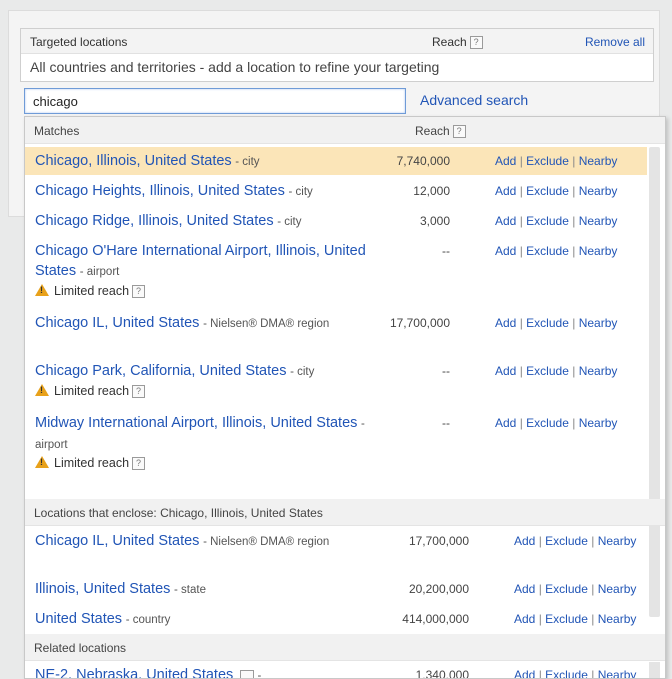  I want to click on matches-title: Matches, so click(57, 131).